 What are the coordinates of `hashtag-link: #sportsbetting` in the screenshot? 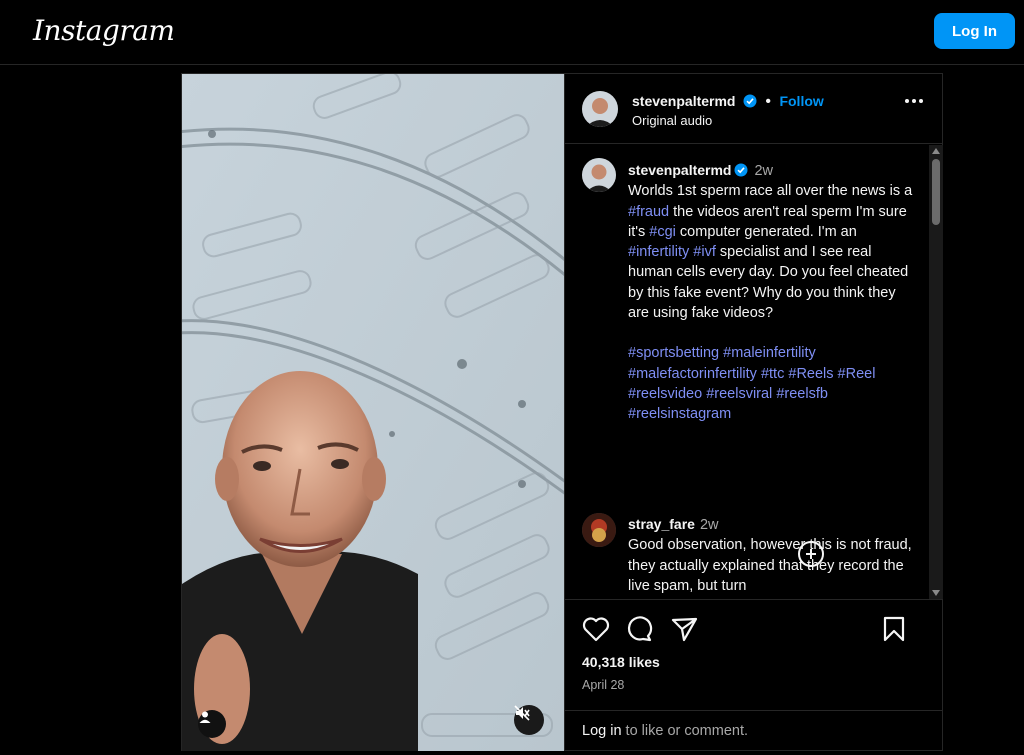 It's located at (673, 353).